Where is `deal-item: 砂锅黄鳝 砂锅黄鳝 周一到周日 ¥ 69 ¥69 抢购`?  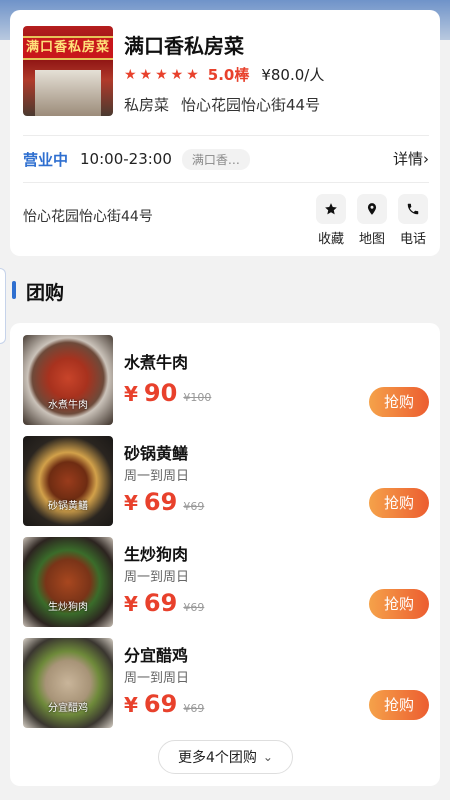
deal-item: 砂锅黄鳝 砂锅黄鳝 周一到周日 ¥ 69 ¥69 抢购 is located at coordinates (225, 482).